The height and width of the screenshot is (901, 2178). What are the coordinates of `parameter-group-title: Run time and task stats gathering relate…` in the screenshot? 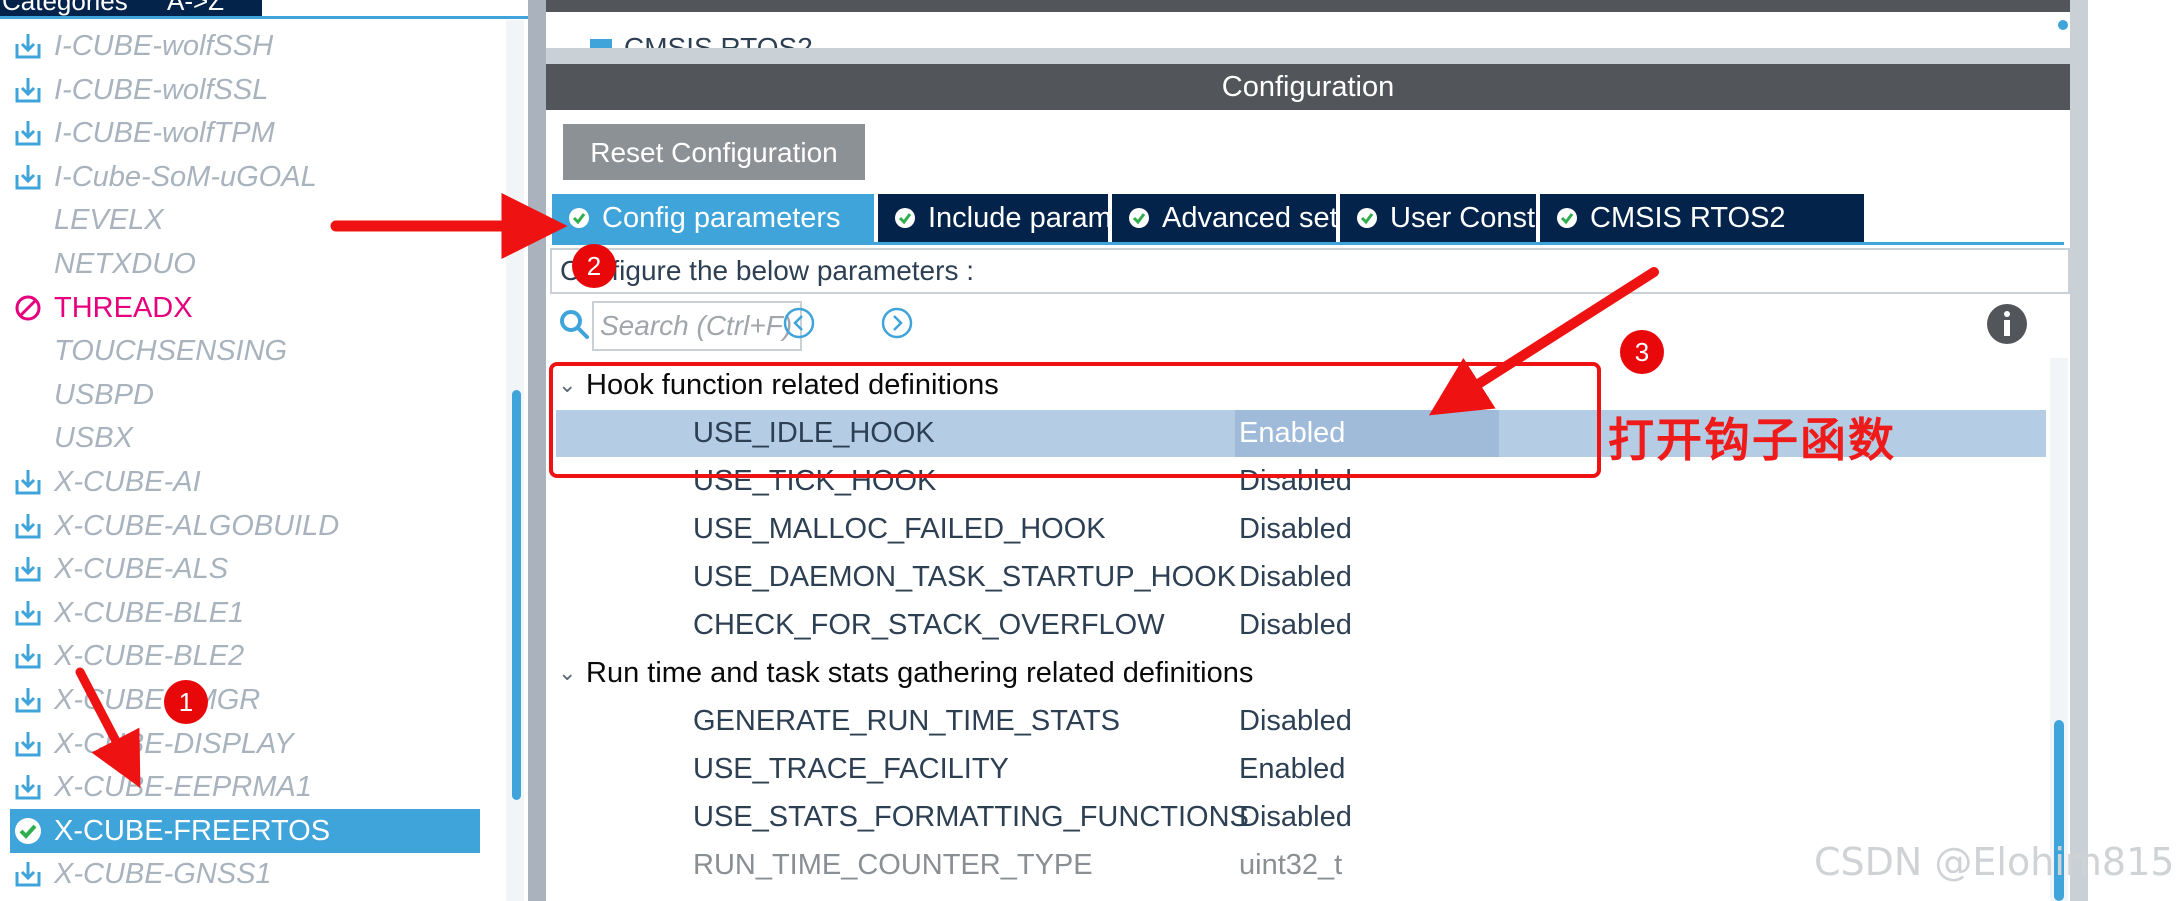 It's located at (920, 673).